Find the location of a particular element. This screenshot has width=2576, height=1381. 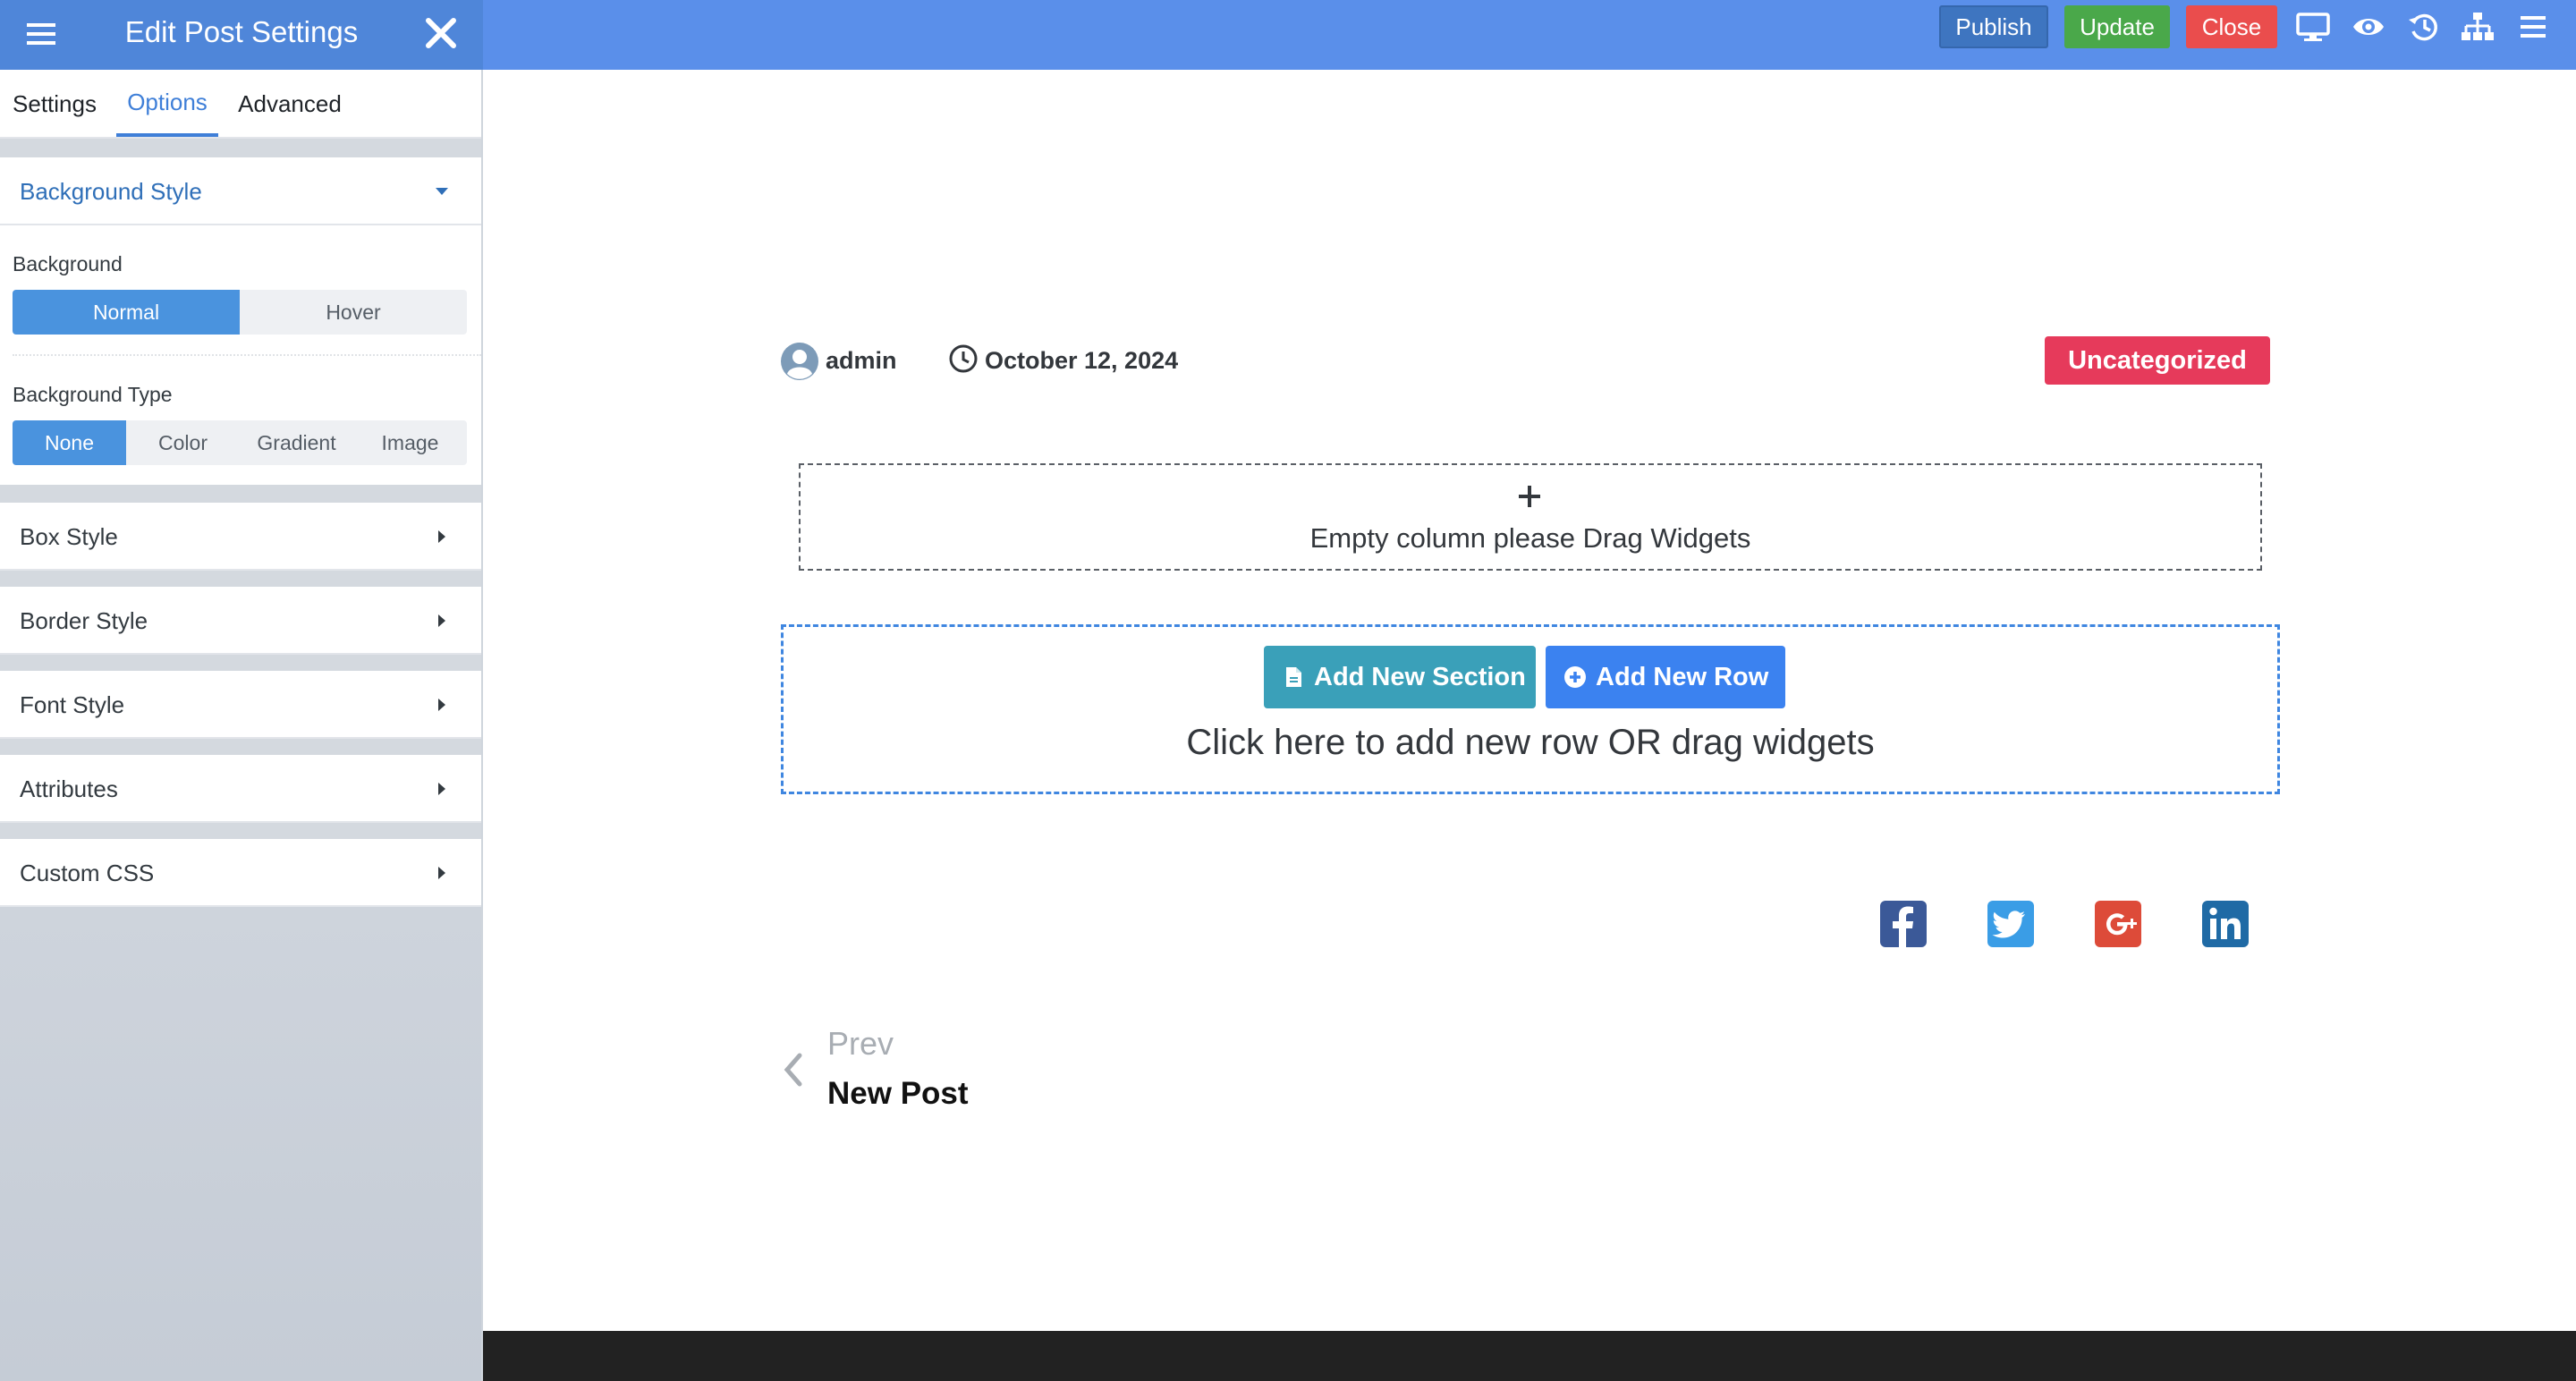

editor-toolbar: Publish Update Close is located at coordinates (1529, 35).